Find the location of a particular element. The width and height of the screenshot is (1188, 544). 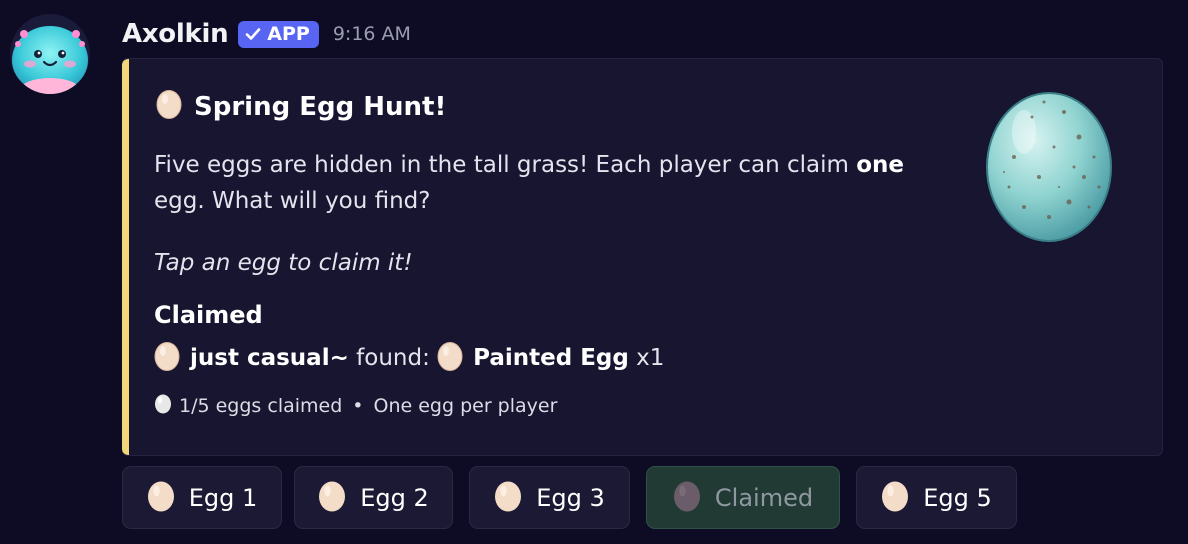

footer-count: 1/5 eggs claimed is located at coordinates (261, 405).